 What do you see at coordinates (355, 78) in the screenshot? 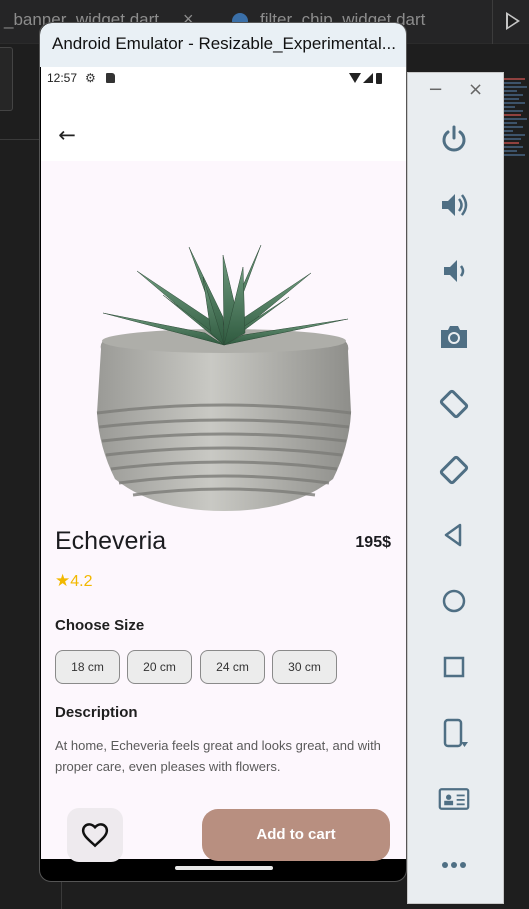
I see `wifi-icon` at bounding box center [355, 78].